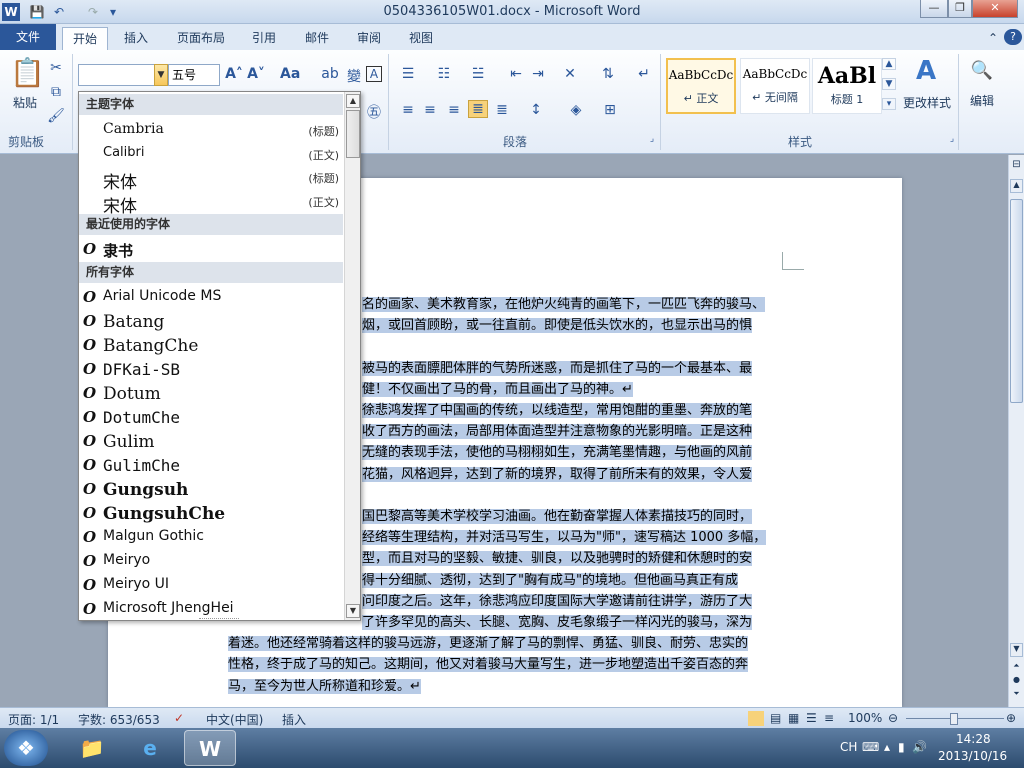 This screenshot has height=768, width=1024. Describe the element at coordinates (256, 74) in the screenshot. I see `shrink-font-icon: A˅` at that location.